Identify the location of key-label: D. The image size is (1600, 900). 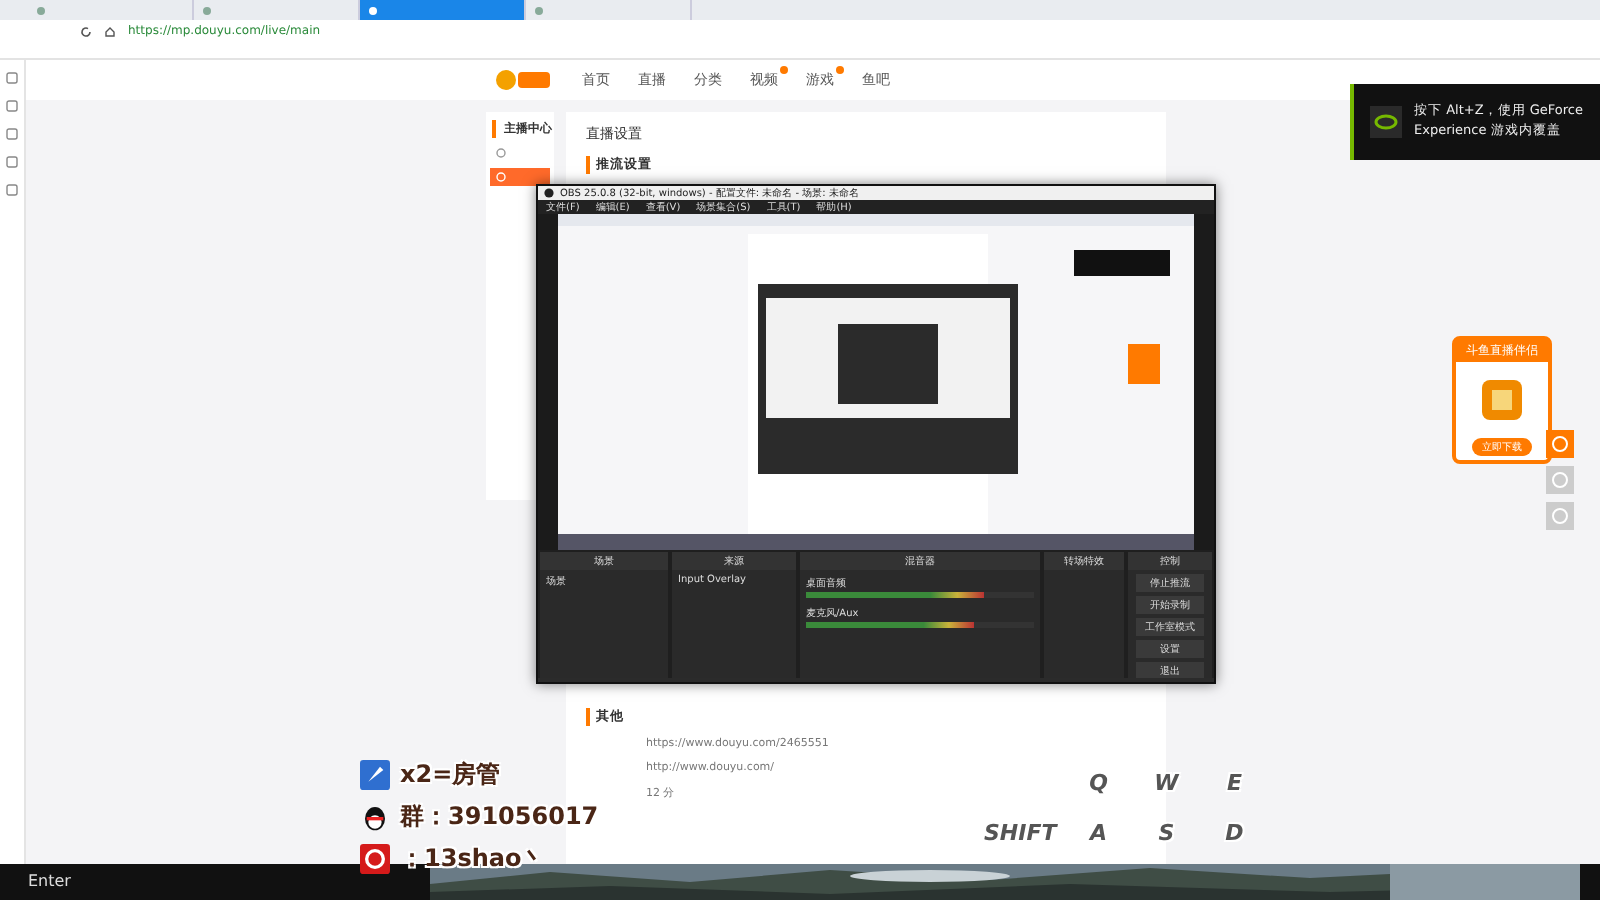
(1234, 833).